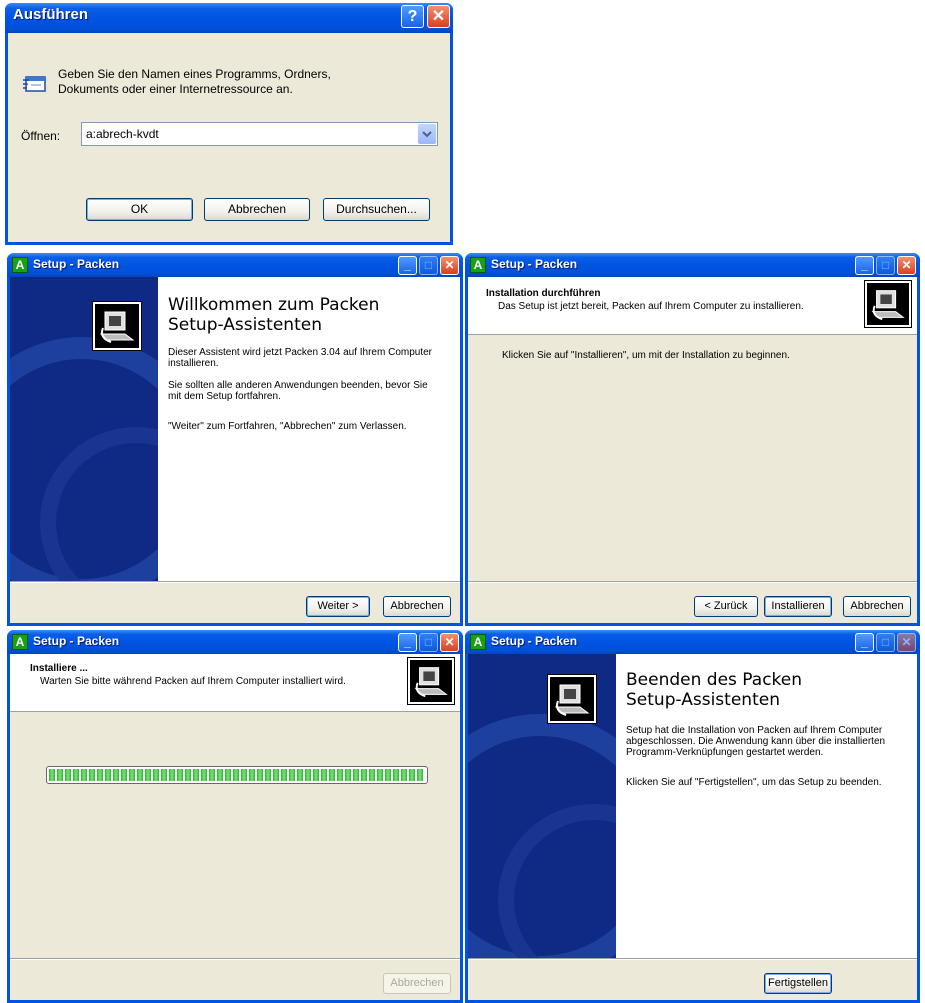  What do you see at coordinates (534, 641) in the screenshot?
I see `finish-title: Setup - Packen` at bounding box center [534, 641].